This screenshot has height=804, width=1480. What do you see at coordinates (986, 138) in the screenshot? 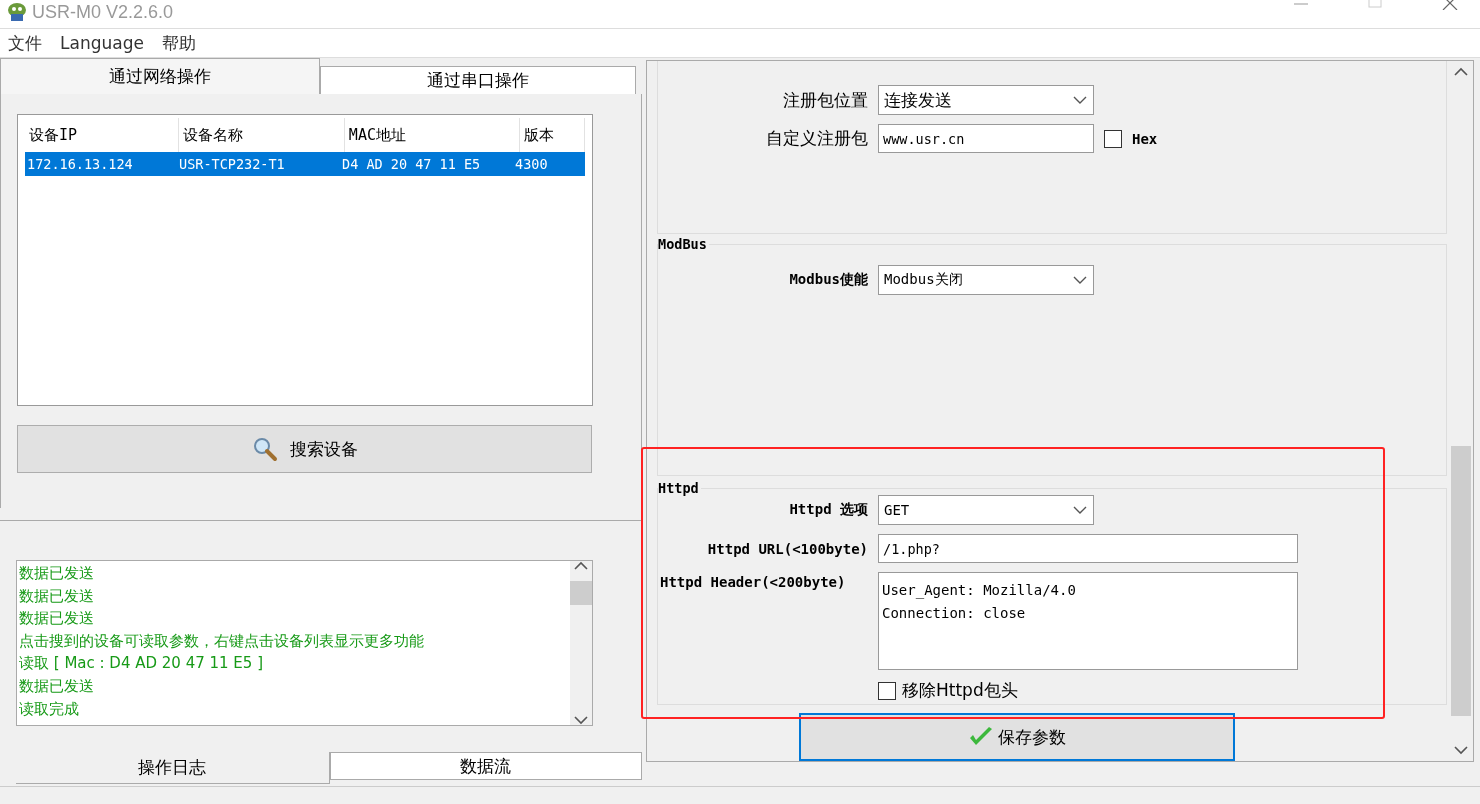
I see `input-field: www.usr.cn` at bounding box center [986, 138].